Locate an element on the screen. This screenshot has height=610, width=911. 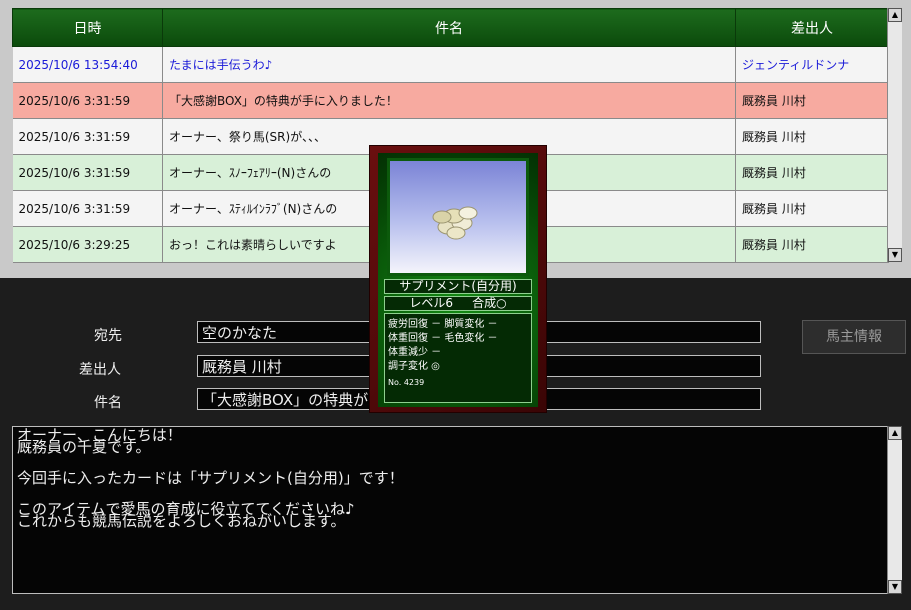
row-subject: たまには手伝うわ♪ is located at coordinates (449, 64).